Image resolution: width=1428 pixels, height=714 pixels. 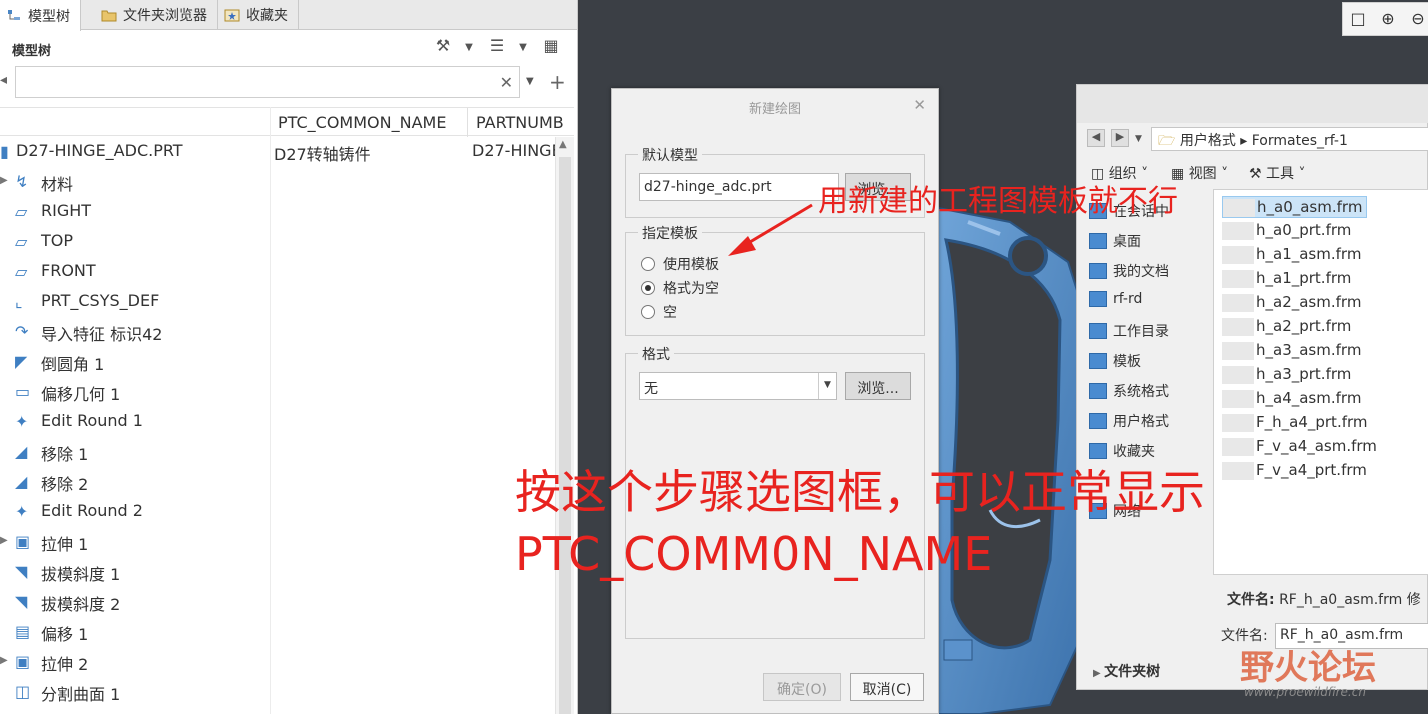 I want to click on sidebar-item: 模板, so click(x=1115, y=361).